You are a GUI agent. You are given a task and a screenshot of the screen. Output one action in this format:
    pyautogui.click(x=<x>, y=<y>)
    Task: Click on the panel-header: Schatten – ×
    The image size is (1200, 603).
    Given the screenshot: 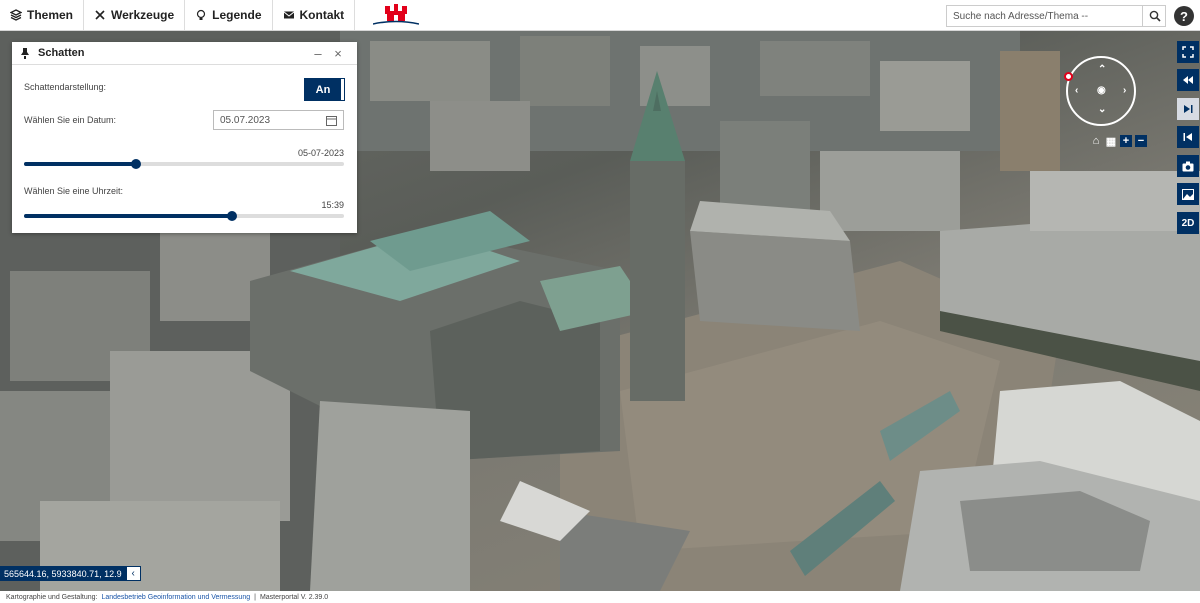 What is the action you would take?
    pyautogui.click(x=184, y=53)
    